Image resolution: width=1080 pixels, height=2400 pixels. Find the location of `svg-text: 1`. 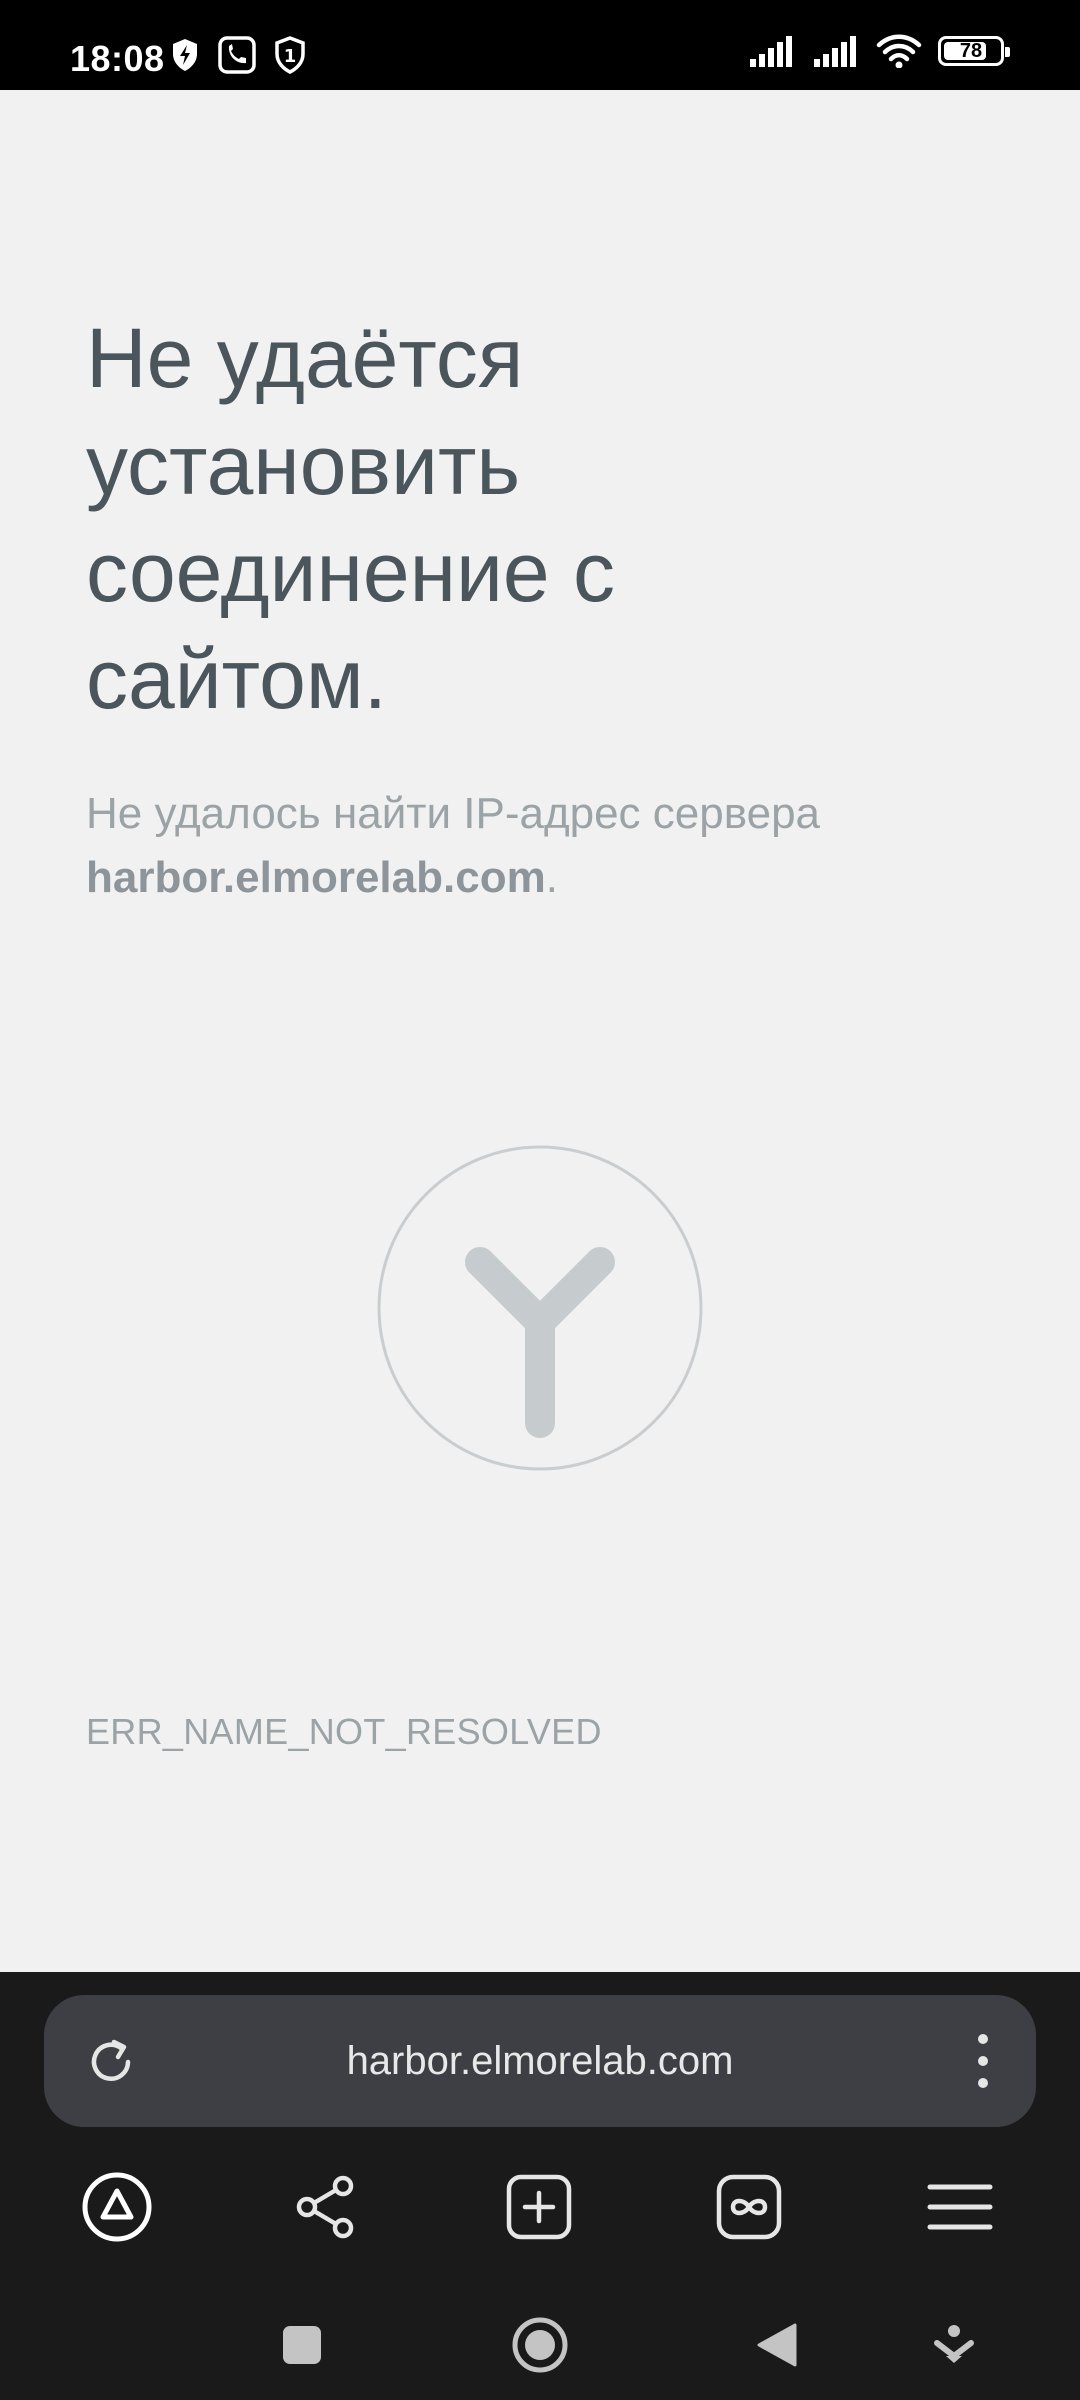

svg-text: 1 is located at coordinates (290, 56).